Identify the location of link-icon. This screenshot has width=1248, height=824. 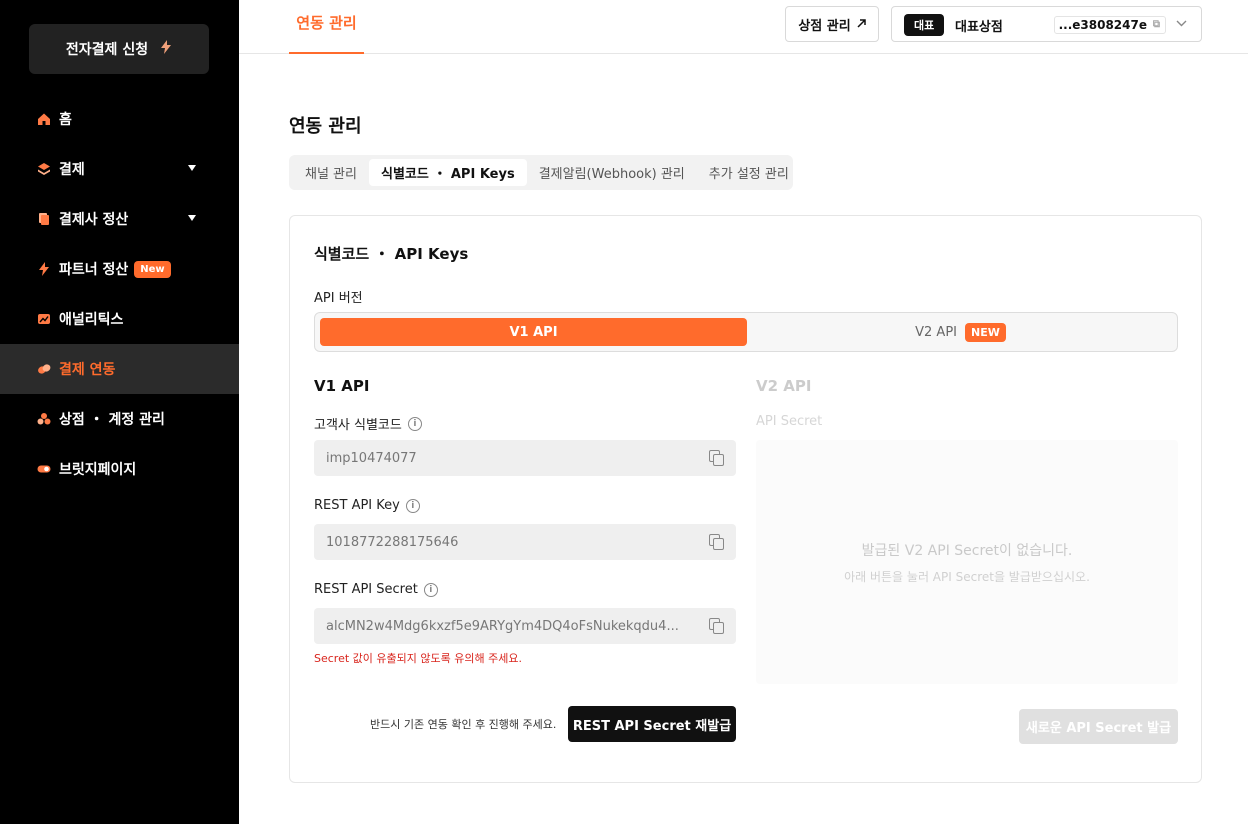
(44, 369).